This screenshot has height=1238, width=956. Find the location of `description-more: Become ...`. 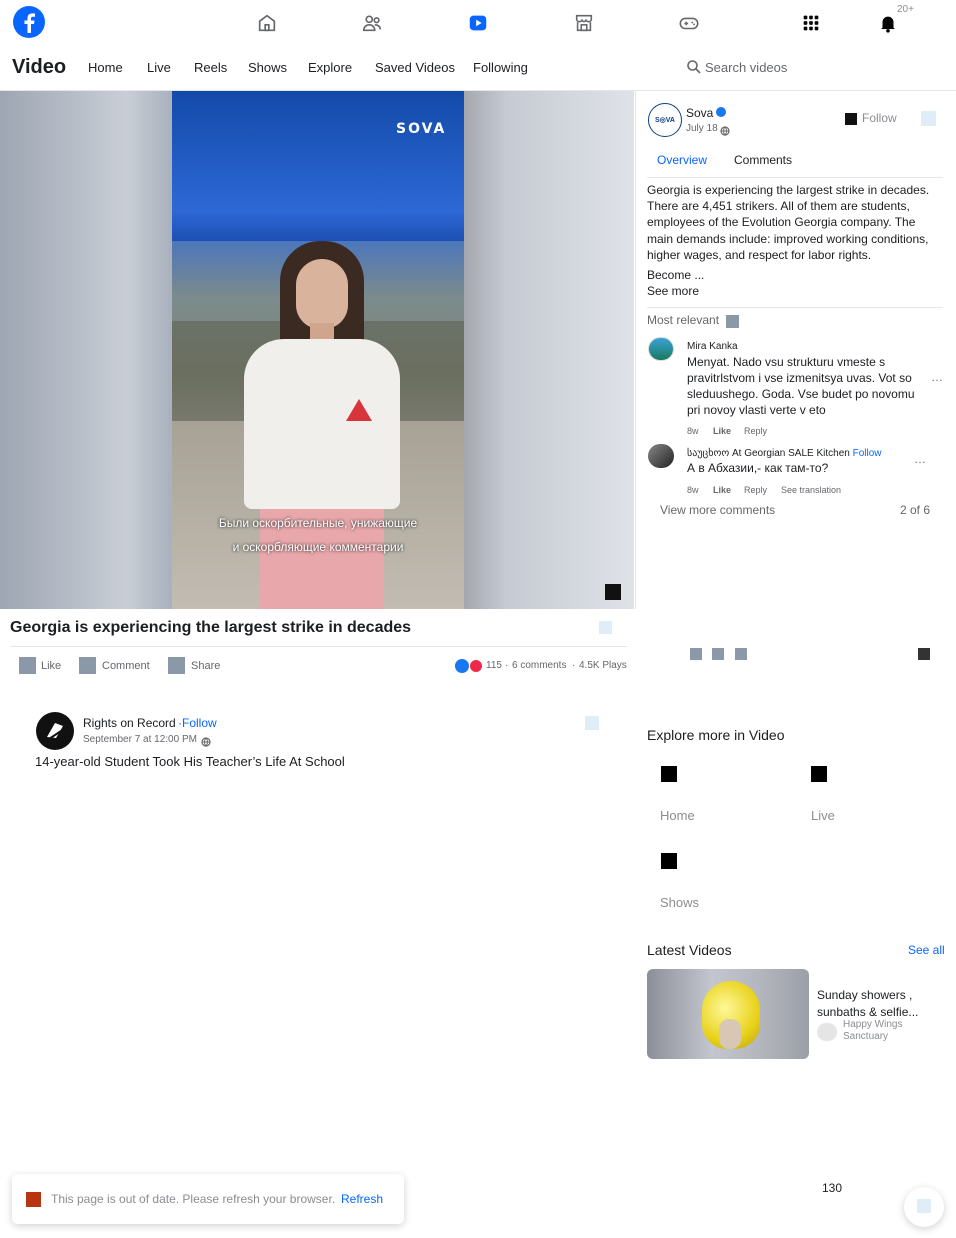

description-more: Become ... is located at coordinates (676, 275).